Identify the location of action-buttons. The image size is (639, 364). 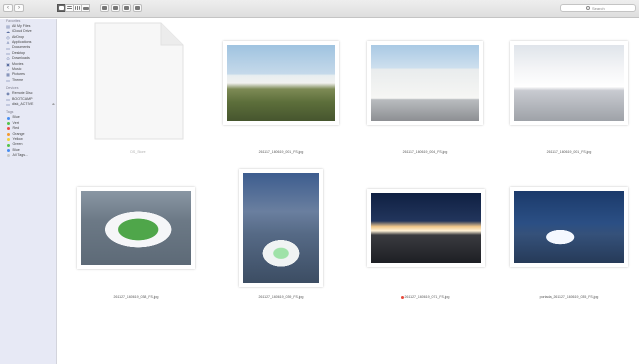
(121, 8).